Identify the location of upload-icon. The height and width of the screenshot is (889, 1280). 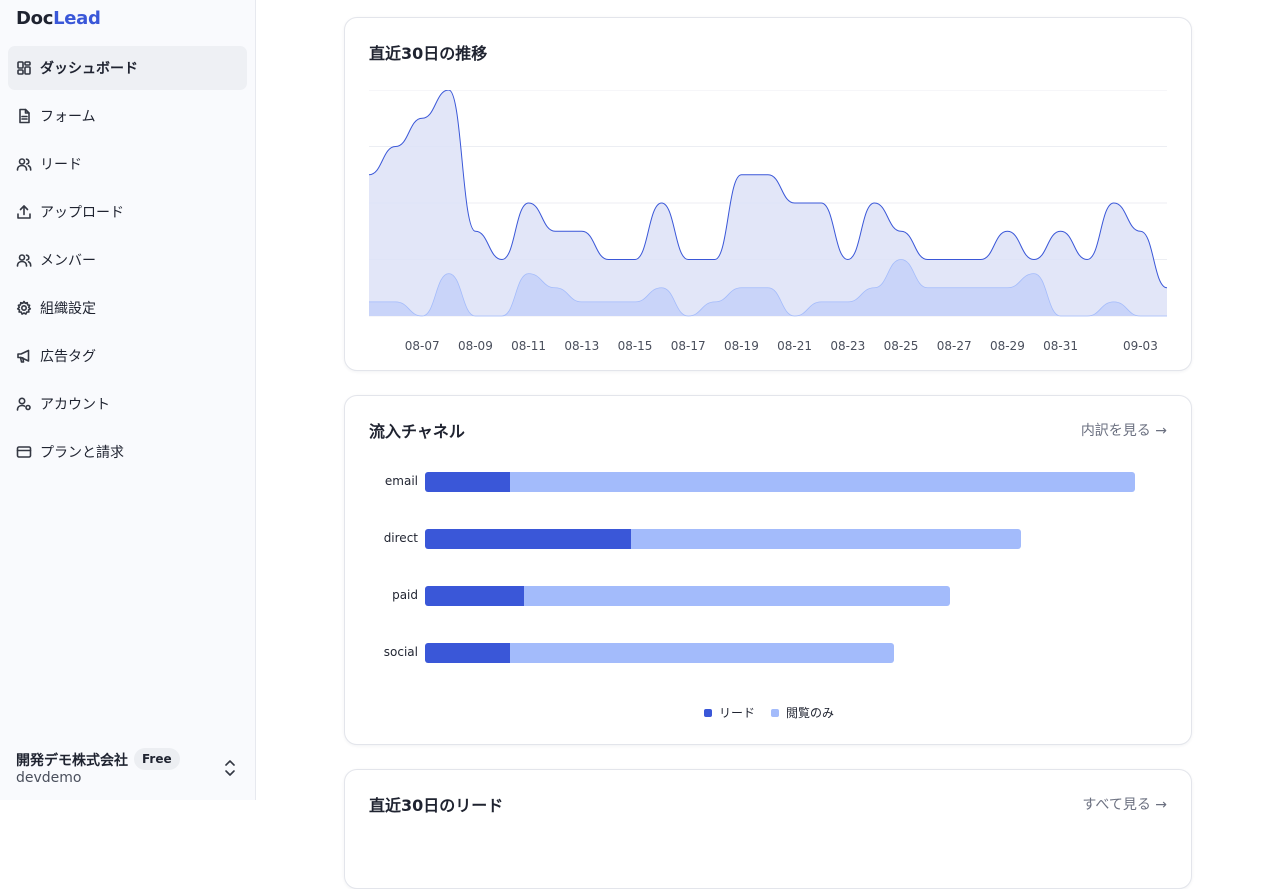
(24, 212).